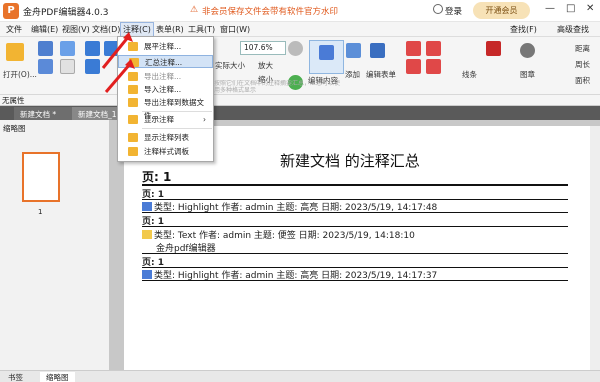  What do you see at coordinates (570, 8) in the screenshot?
I see `maximize-button: □` at bounding box center [570, 8].